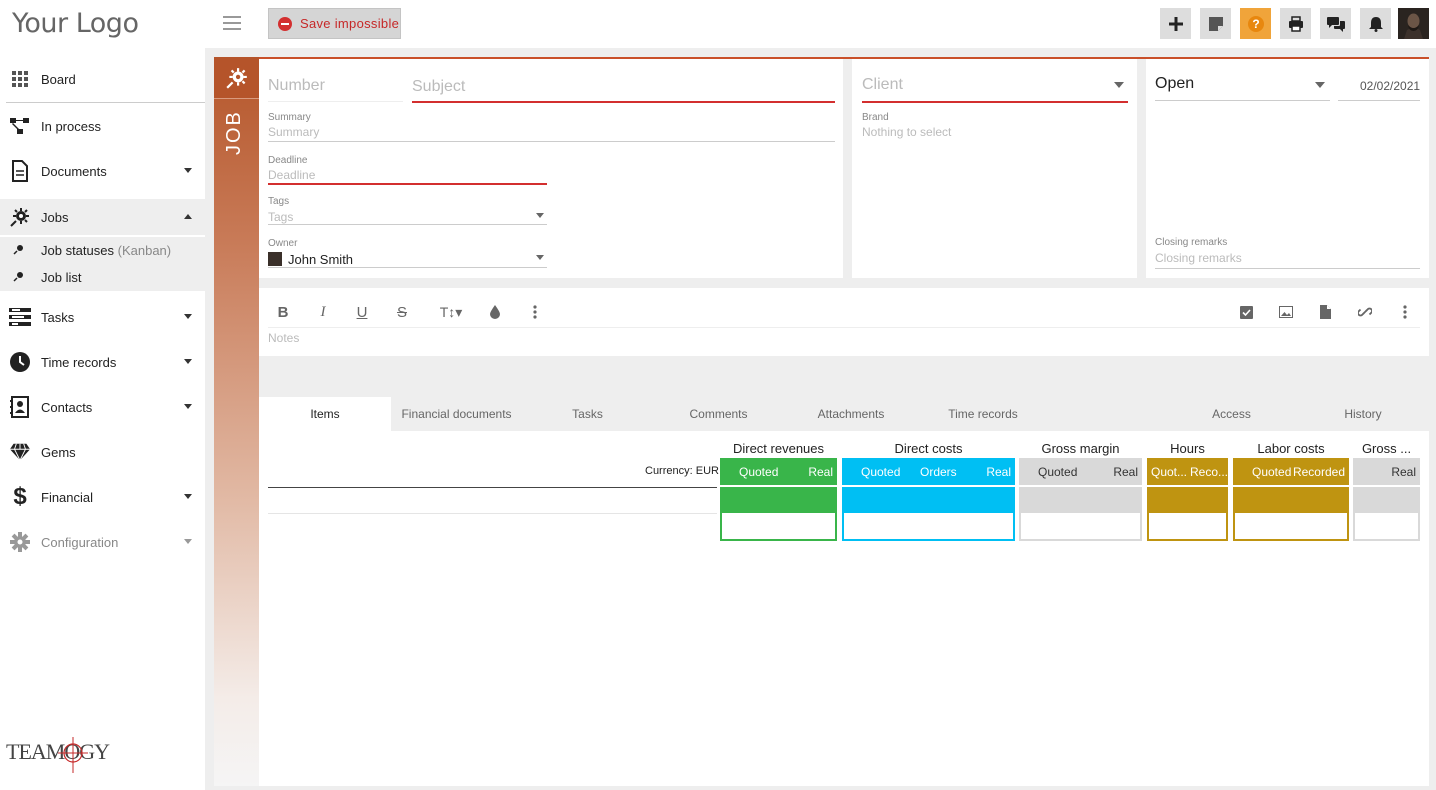  Describe the element at coordinates (851, 414) in the screenshot. I see `tab-attachments: Attachments` at that location.